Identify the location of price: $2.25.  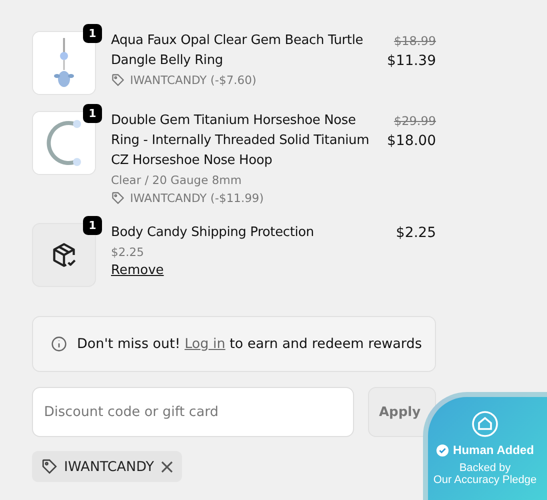
(416, 233).